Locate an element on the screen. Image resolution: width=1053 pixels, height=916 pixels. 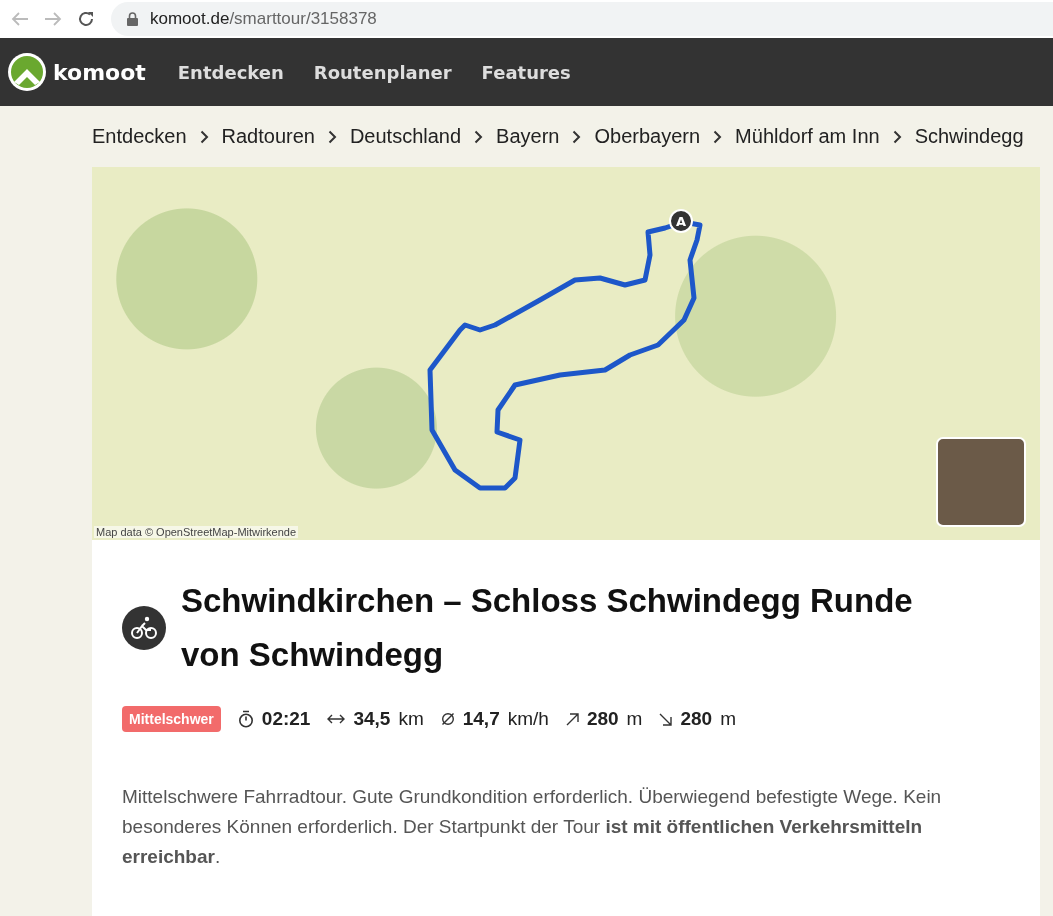
arrow-down-right-icon is located at coordinates (666, 719).